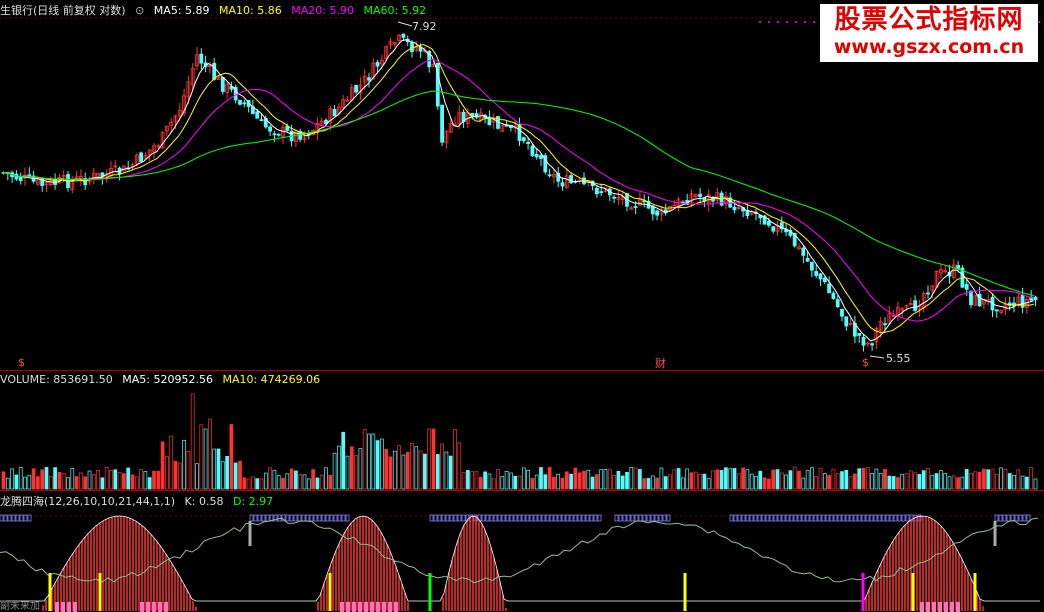 The width and height of the screenshot is (1044, 612). What do you see at coordinates (21, 362) in the screenshot?
I see `marker-s-left: $` at bounding box center [21, 362].